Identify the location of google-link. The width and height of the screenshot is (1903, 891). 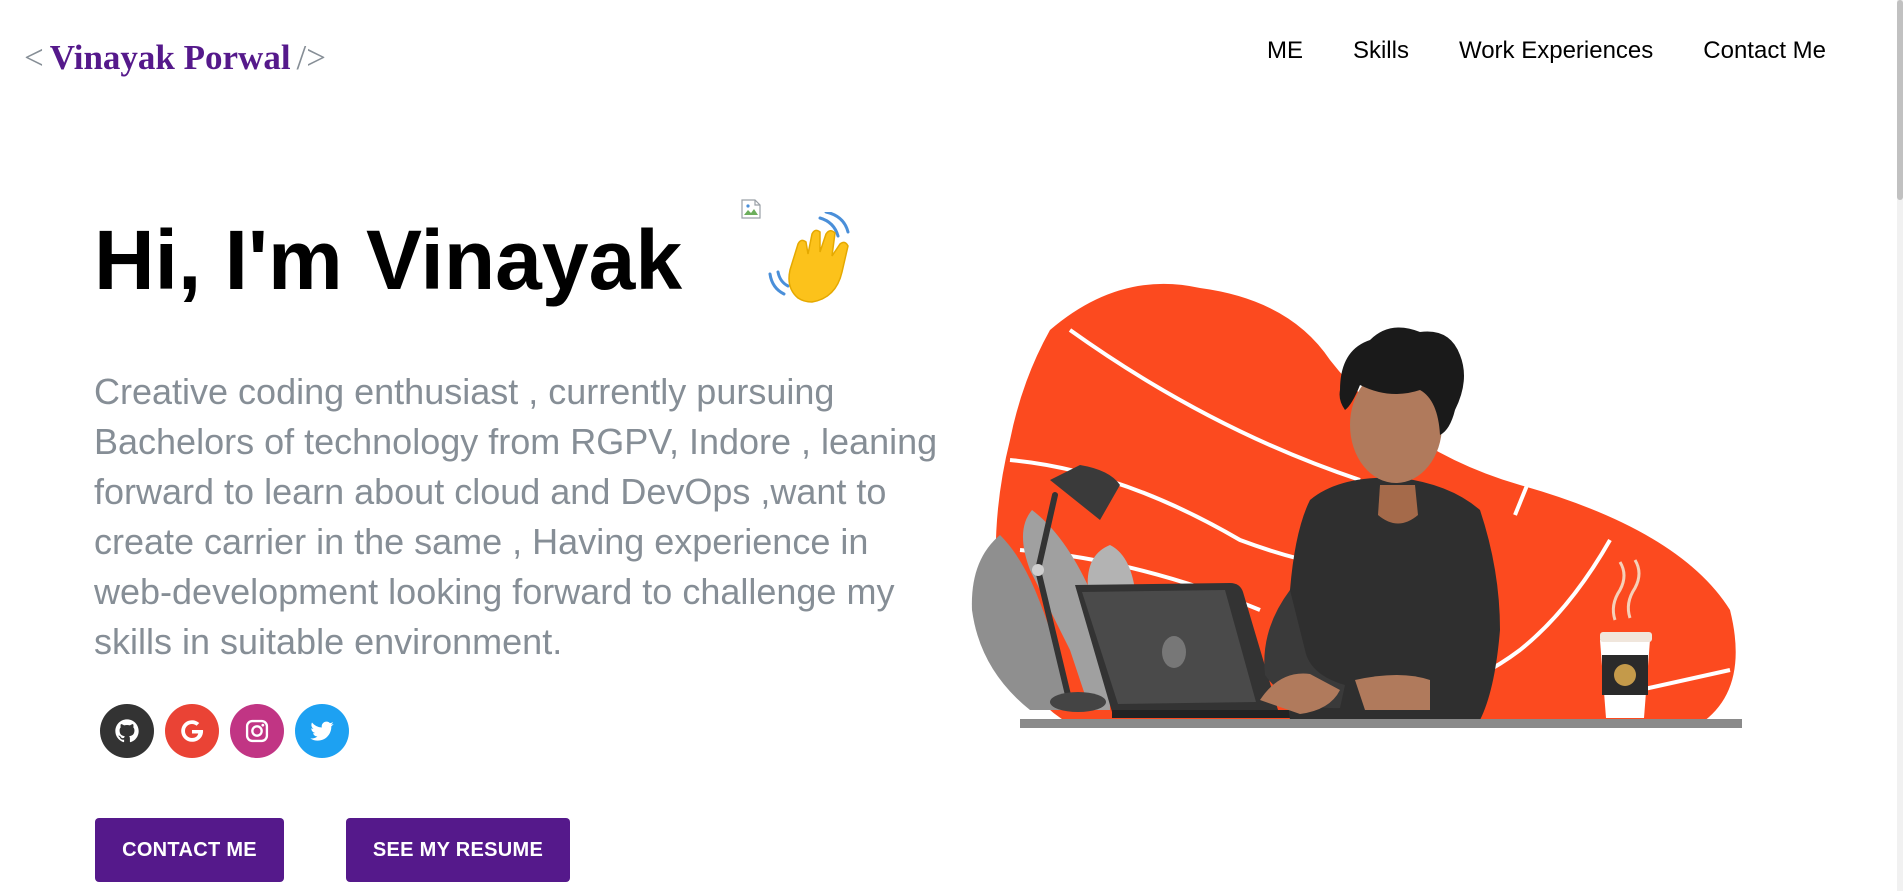
(192, 731).